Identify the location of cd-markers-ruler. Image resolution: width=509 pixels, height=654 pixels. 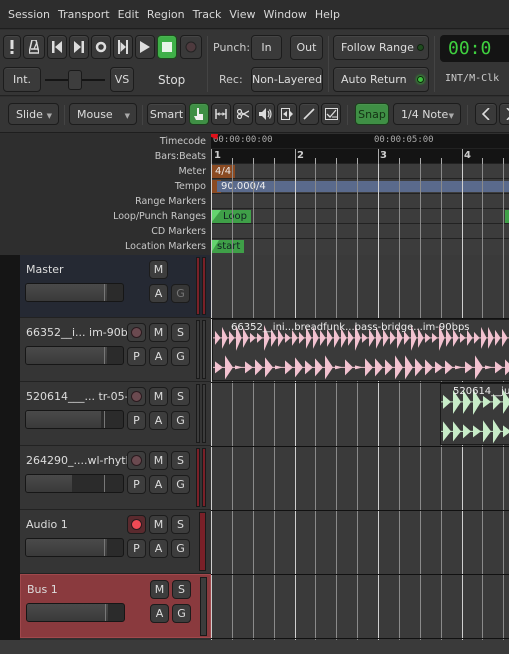
(360, 231).